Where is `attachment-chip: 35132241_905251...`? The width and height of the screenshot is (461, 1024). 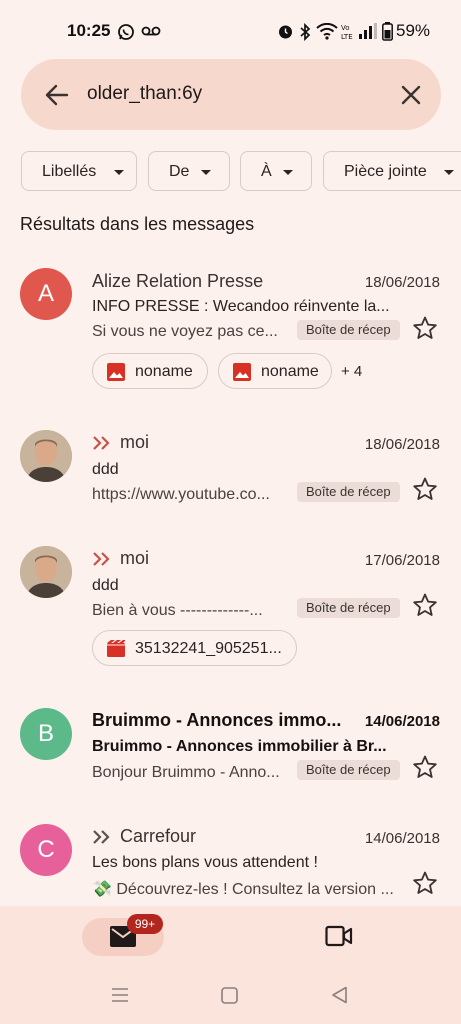 attachment-chip: 35132241_905251... is located at coordinates (194, 648).